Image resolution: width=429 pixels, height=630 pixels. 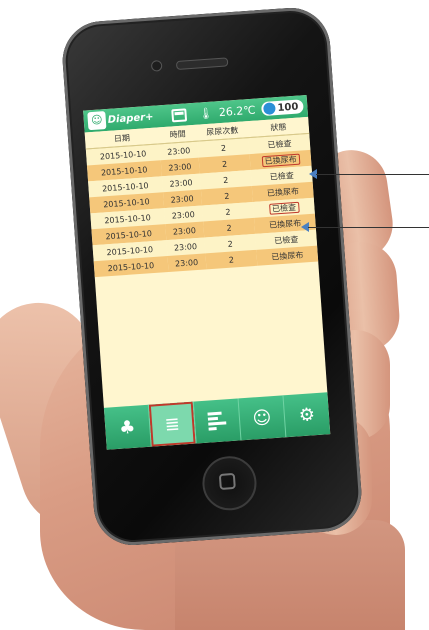 I want to click on logo-text: Diaper+, so click(x=130, y=118).